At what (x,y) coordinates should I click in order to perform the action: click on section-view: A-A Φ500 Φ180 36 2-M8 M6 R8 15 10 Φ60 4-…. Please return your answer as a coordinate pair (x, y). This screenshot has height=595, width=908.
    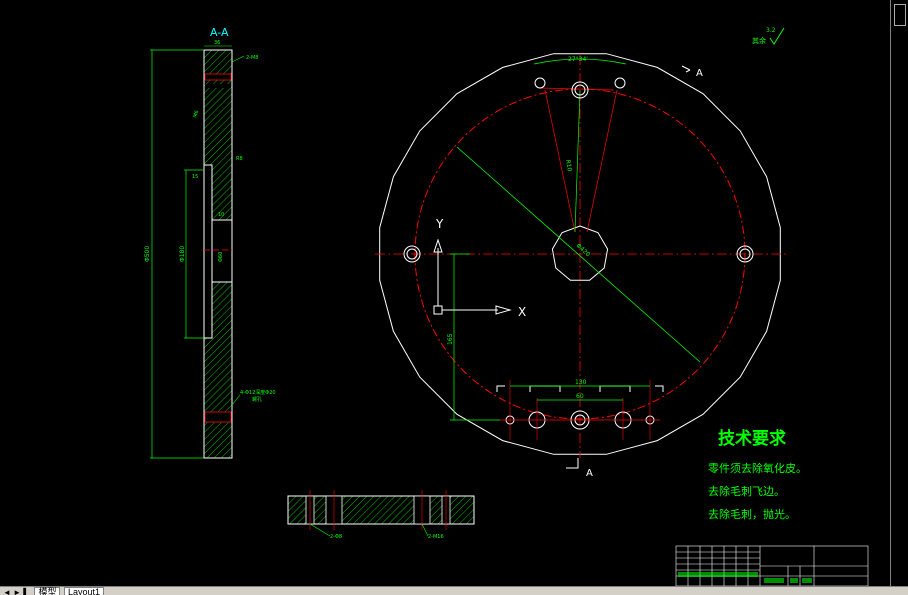
    Looking at the image, I should click on (210, 242).